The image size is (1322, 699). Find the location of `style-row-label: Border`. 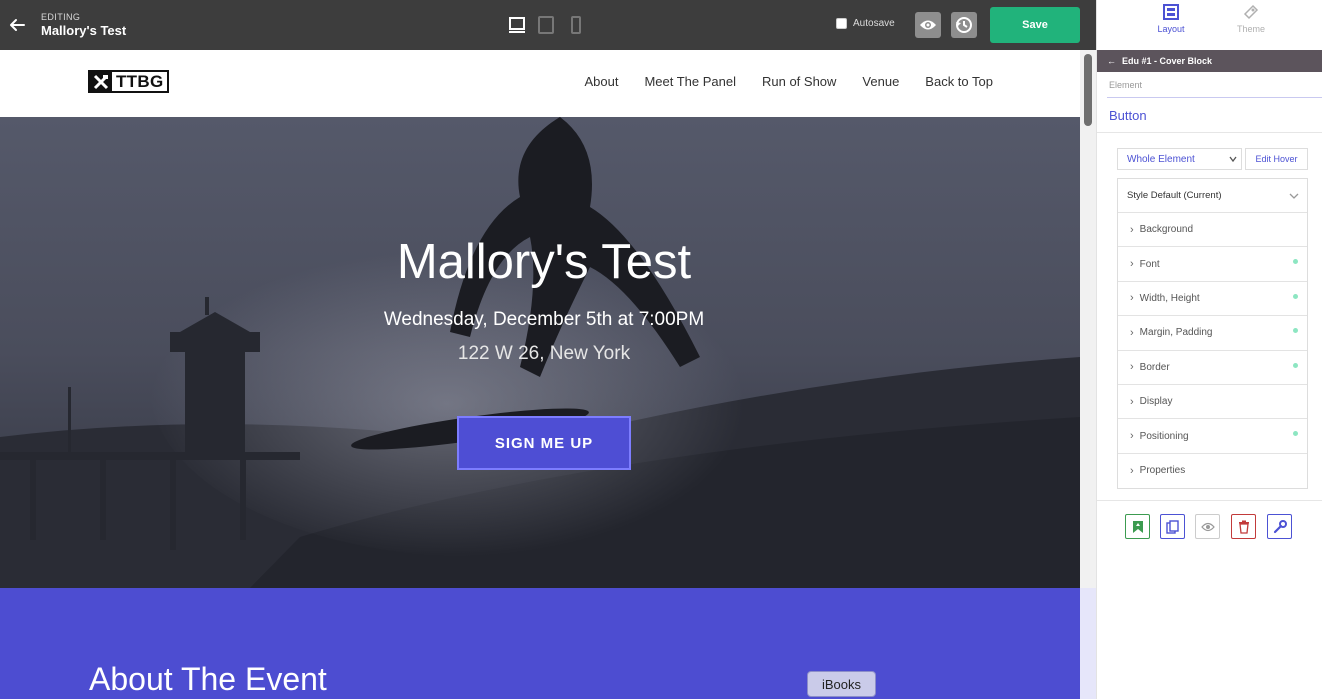

style-row-label: Border is located at coordinates (1154, 367).